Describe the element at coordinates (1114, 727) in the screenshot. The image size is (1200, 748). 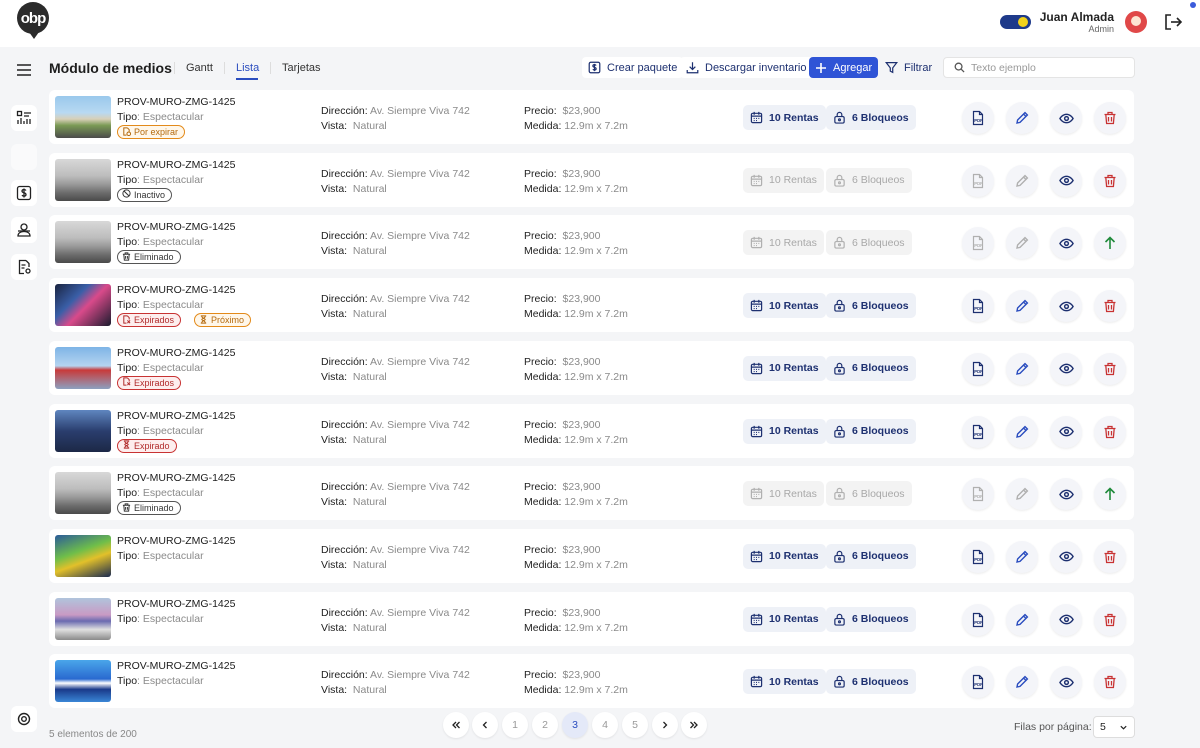
I see `rows-per-page-select: 5` at that location.